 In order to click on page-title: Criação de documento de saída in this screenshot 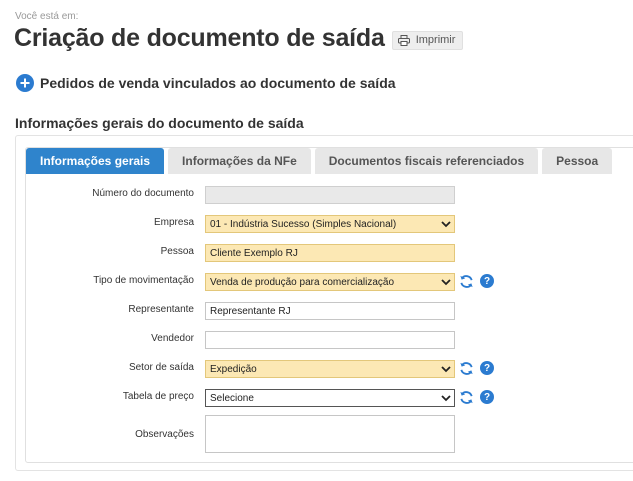, I will do `click(199, 38)`.